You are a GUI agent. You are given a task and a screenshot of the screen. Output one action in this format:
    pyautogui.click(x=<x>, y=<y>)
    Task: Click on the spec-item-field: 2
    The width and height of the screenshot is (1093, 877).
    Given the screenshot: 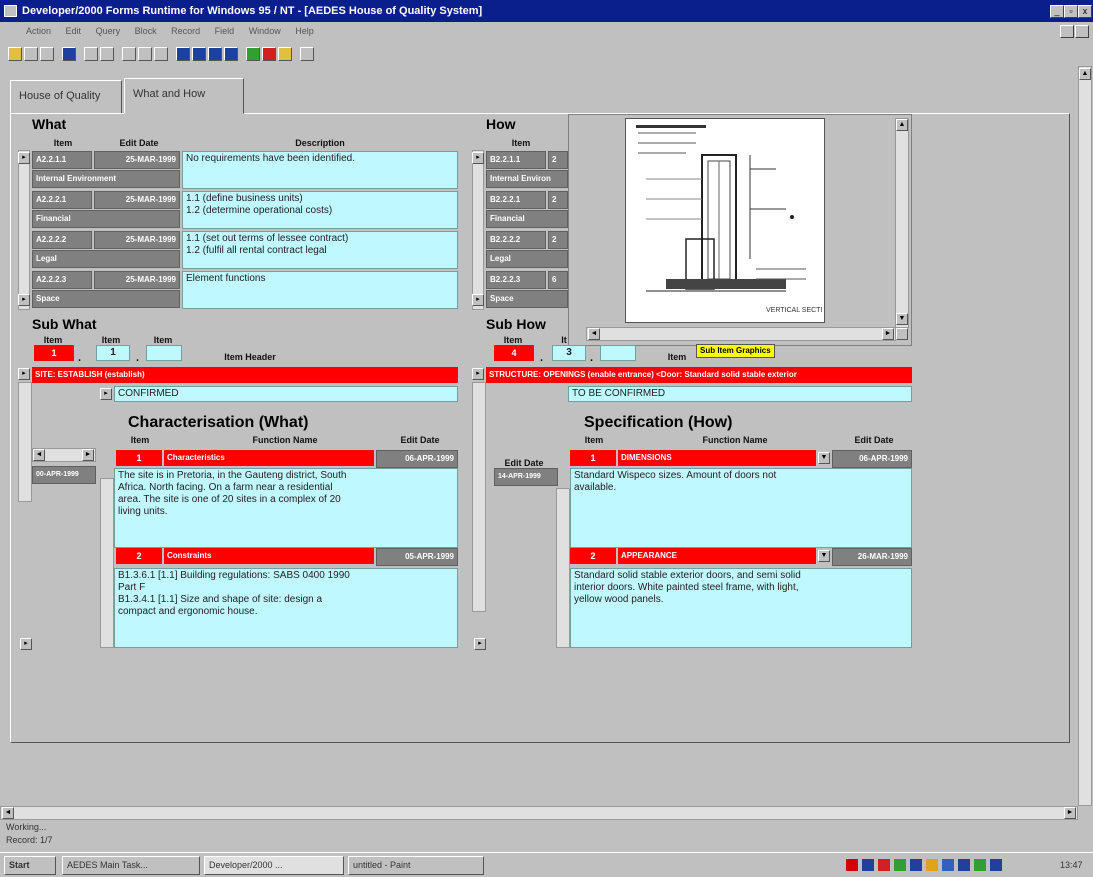 What is the action you would take?
    pyautogui.click(x=593, y=556)
    